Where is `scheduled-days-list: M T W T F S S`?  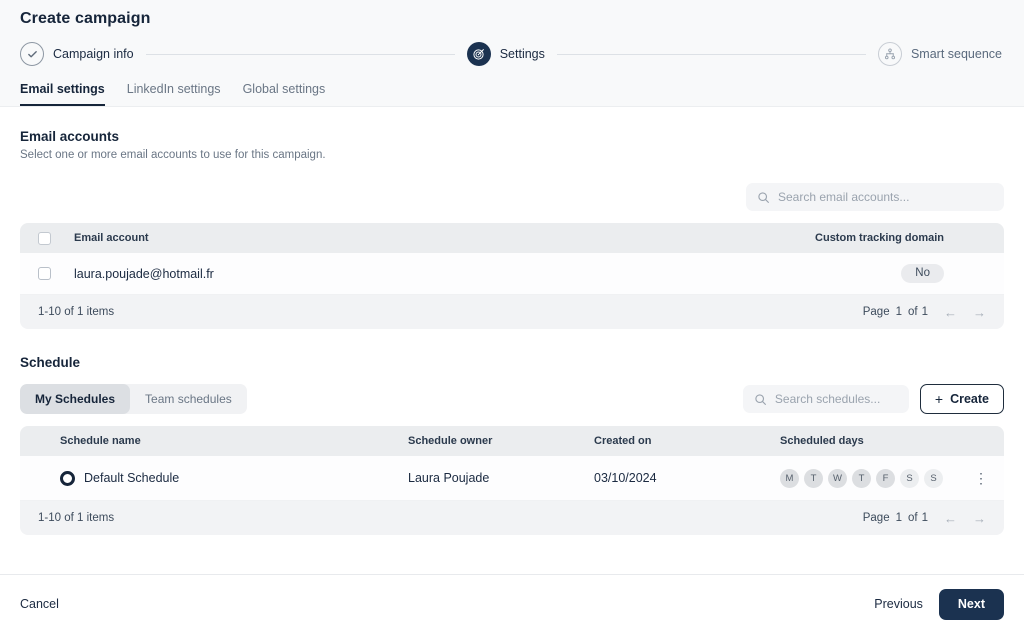 scheduled-days-list: M T W T F S S is located at coordinates (861, 478).